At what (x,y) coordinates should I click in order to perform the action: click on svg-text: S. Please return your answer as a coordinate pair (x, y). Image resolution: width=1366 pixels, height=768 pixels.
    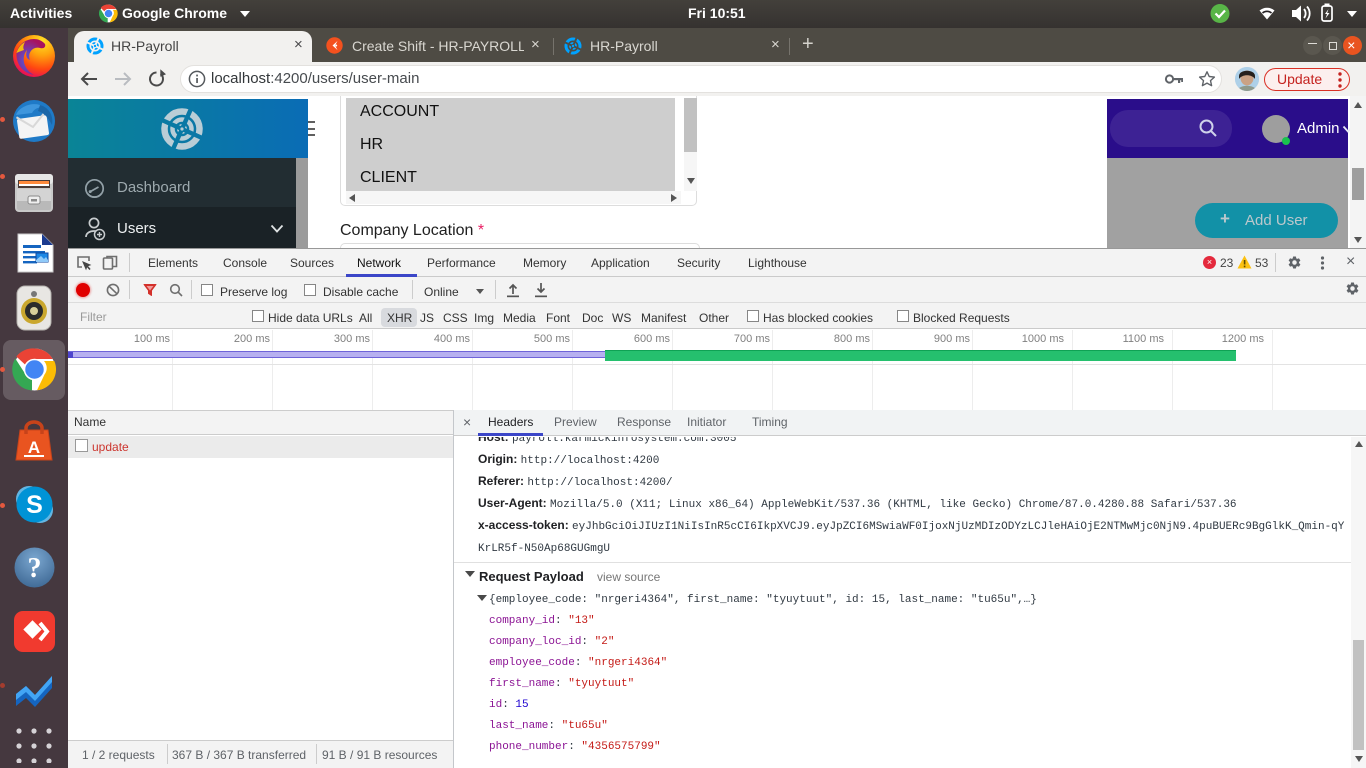
    Looking at the image, I should click on (34, 505).